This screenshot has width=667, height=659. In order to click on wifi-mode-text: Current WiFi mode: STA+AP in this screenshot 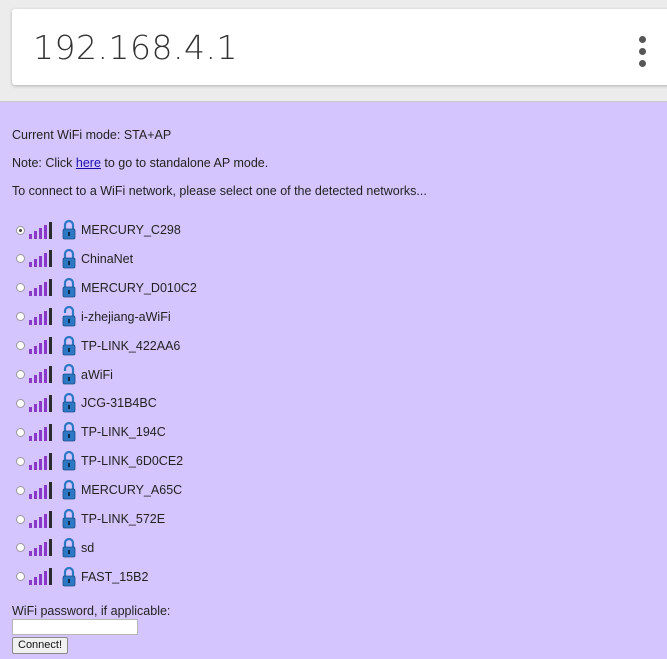, I will do `click(92, 135)`.